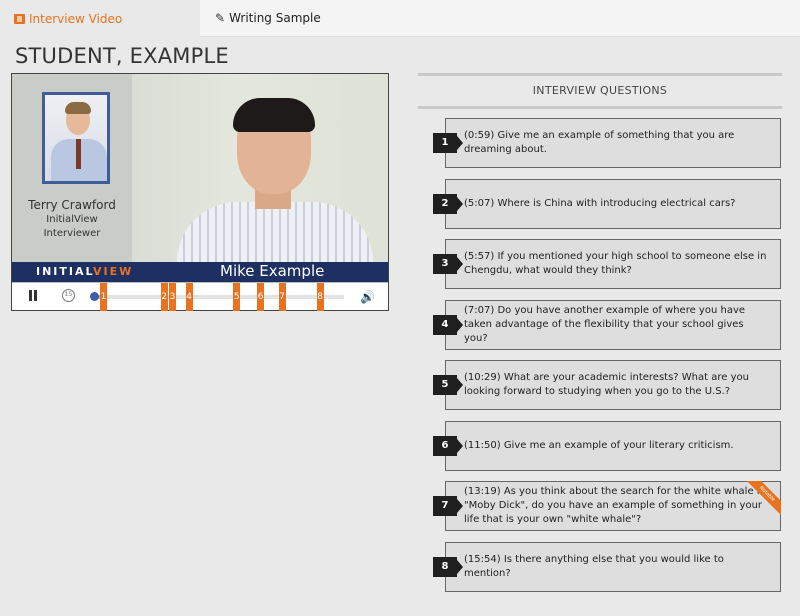 This screenshot has height=616, width=800. What do you see at coordinates (320, 297) in the screenshot?
I see `chapter-marker-8: 8` at bounding box center [320, 297].